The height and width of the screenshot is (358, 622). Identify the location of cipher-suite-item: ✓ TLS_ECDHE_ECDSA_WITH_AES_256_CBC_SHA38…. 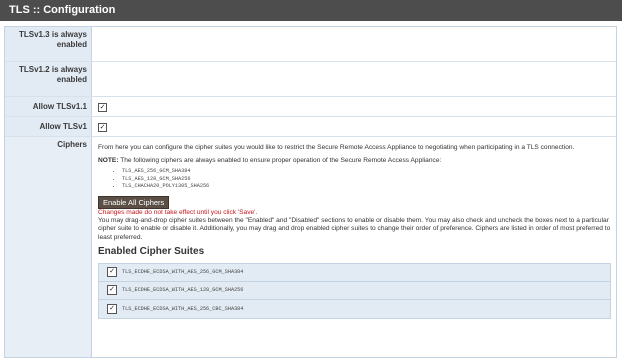
(354, 309).